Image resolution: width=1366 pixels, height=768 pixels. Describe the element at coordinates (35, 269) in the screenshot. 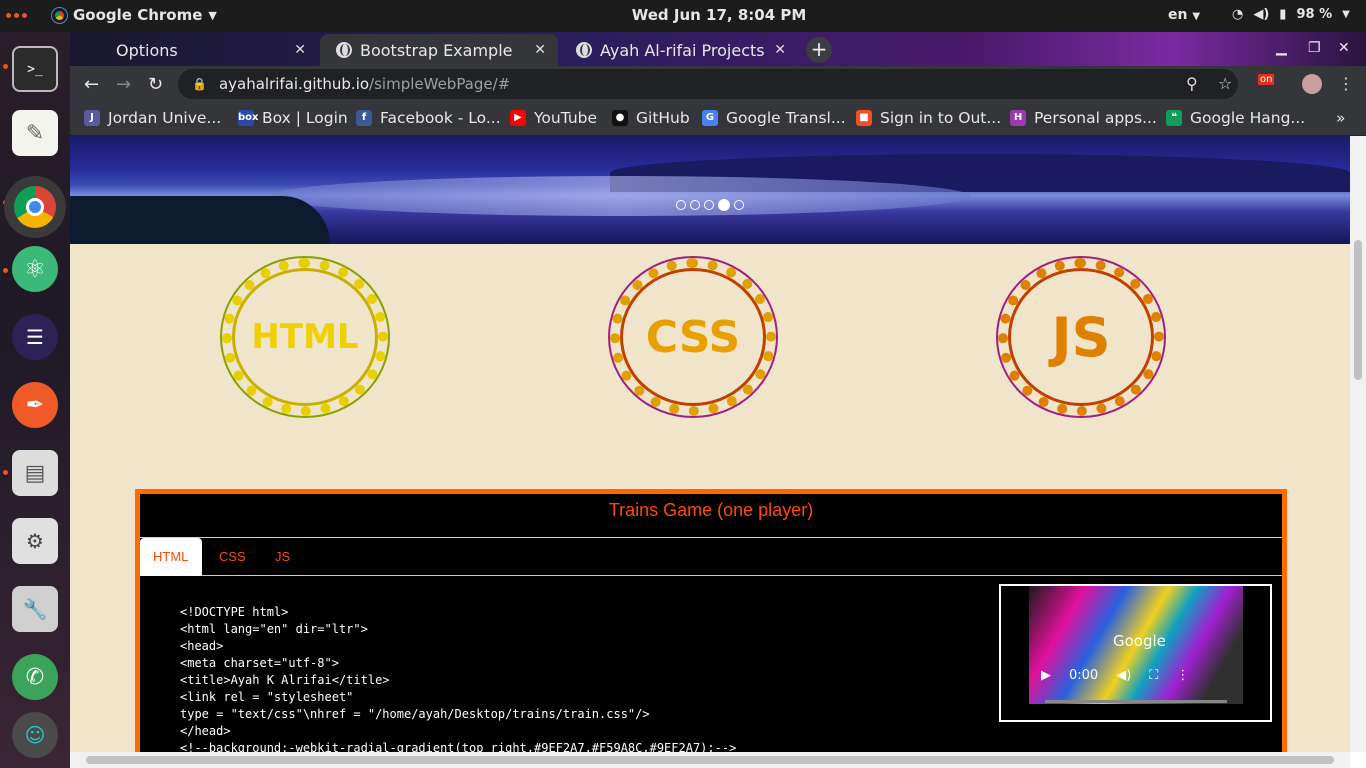

I see `atom-icon: ⚛` at that location.